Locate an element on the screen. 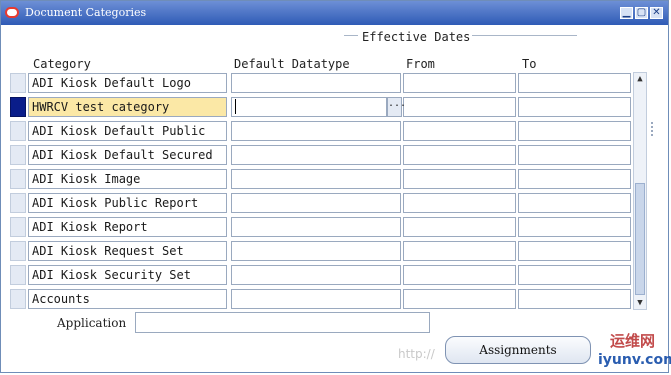  category-cell: ADI Kiosk Image is located at coordinates (127, 179).